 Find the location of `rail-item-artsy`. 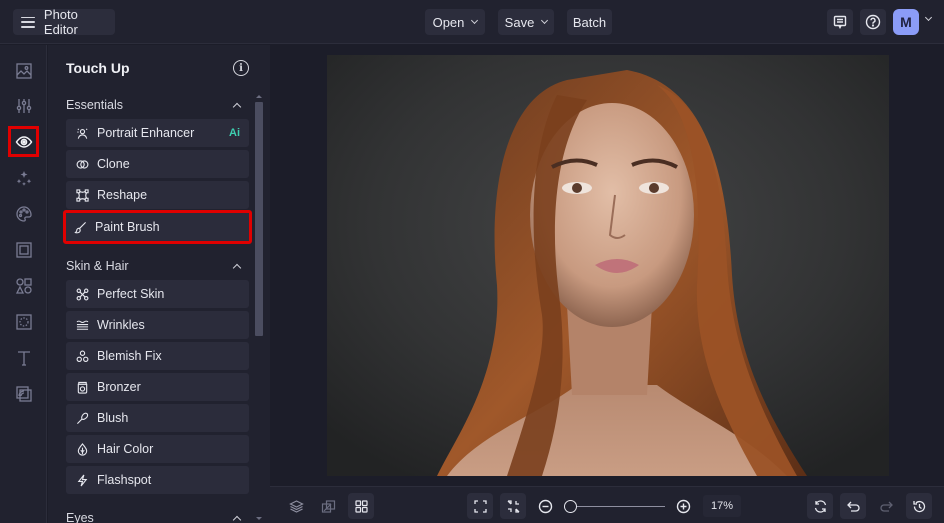

rail-item-artsy is located at coordinates (24, 214).